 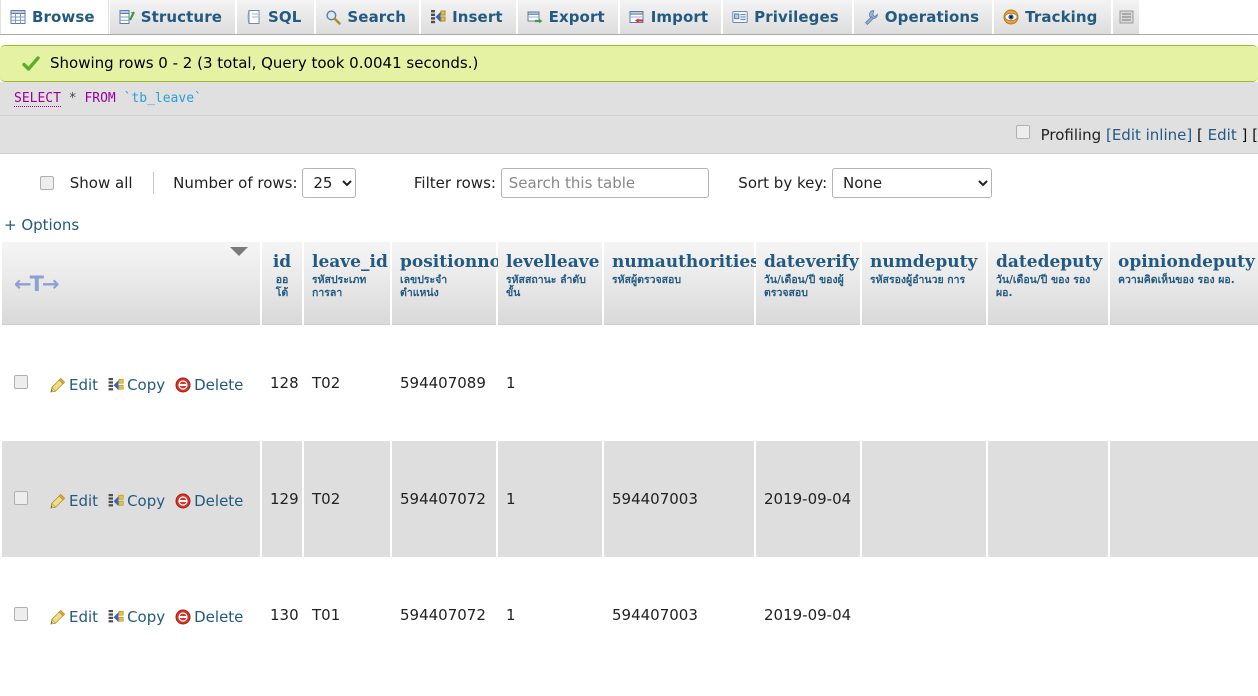 I want to click on options-expander: + Options, so click(x=629, y=219).